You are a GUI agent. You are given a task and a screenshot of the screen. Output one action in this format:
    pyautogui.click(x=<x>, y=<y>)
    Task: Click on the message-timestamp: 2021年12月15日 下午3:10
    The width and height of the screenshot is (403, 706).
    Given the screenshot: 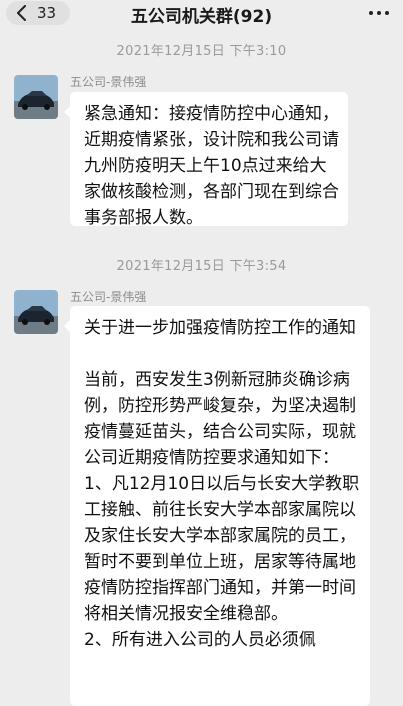 What is the action you would take?
    pyautogui.click(x=201, y=51)
    